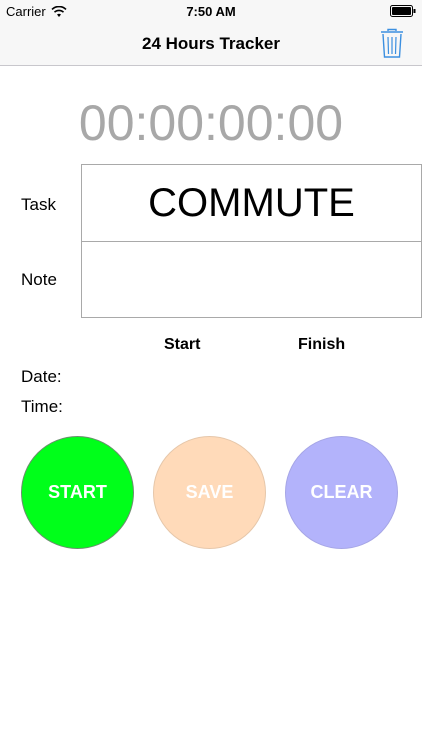 The image size is (422, 750). What do you see at coordinates (182, 344) in the screenshot?
I see `start-column-header: Start` at bounding box center [182, 344].